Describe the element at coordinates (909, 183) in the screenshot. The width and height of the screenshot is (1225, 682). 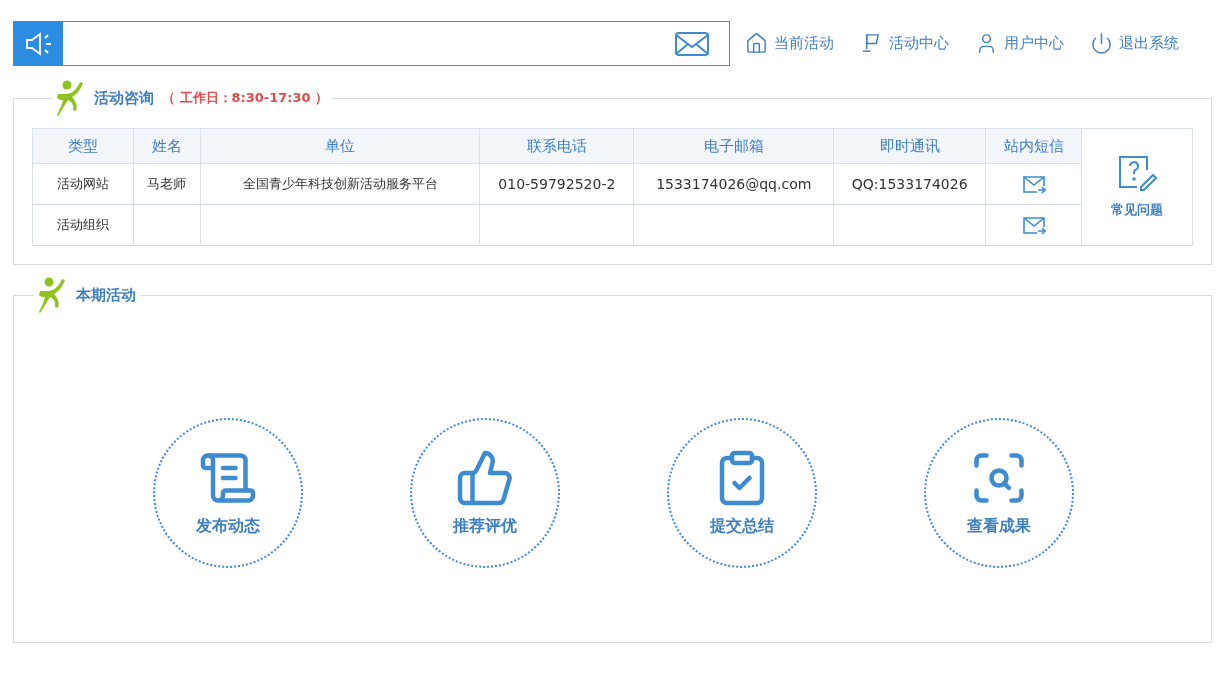
I see `table-cell: QQ:1533174026` at that location.